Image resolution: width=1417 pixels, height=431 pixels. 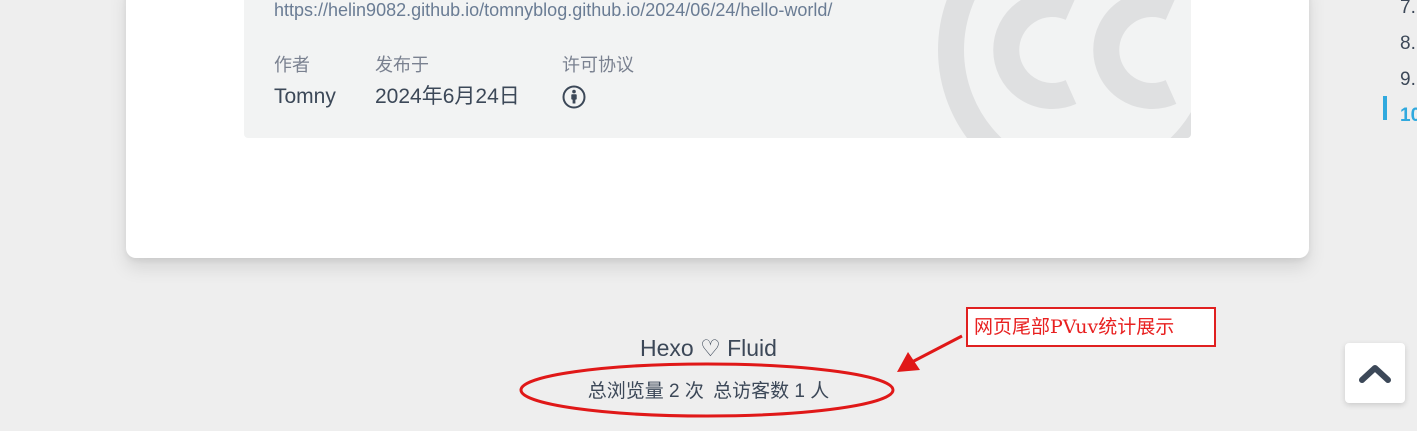 I want to click on chevron-up-icon, so click(x=1375, y=374).